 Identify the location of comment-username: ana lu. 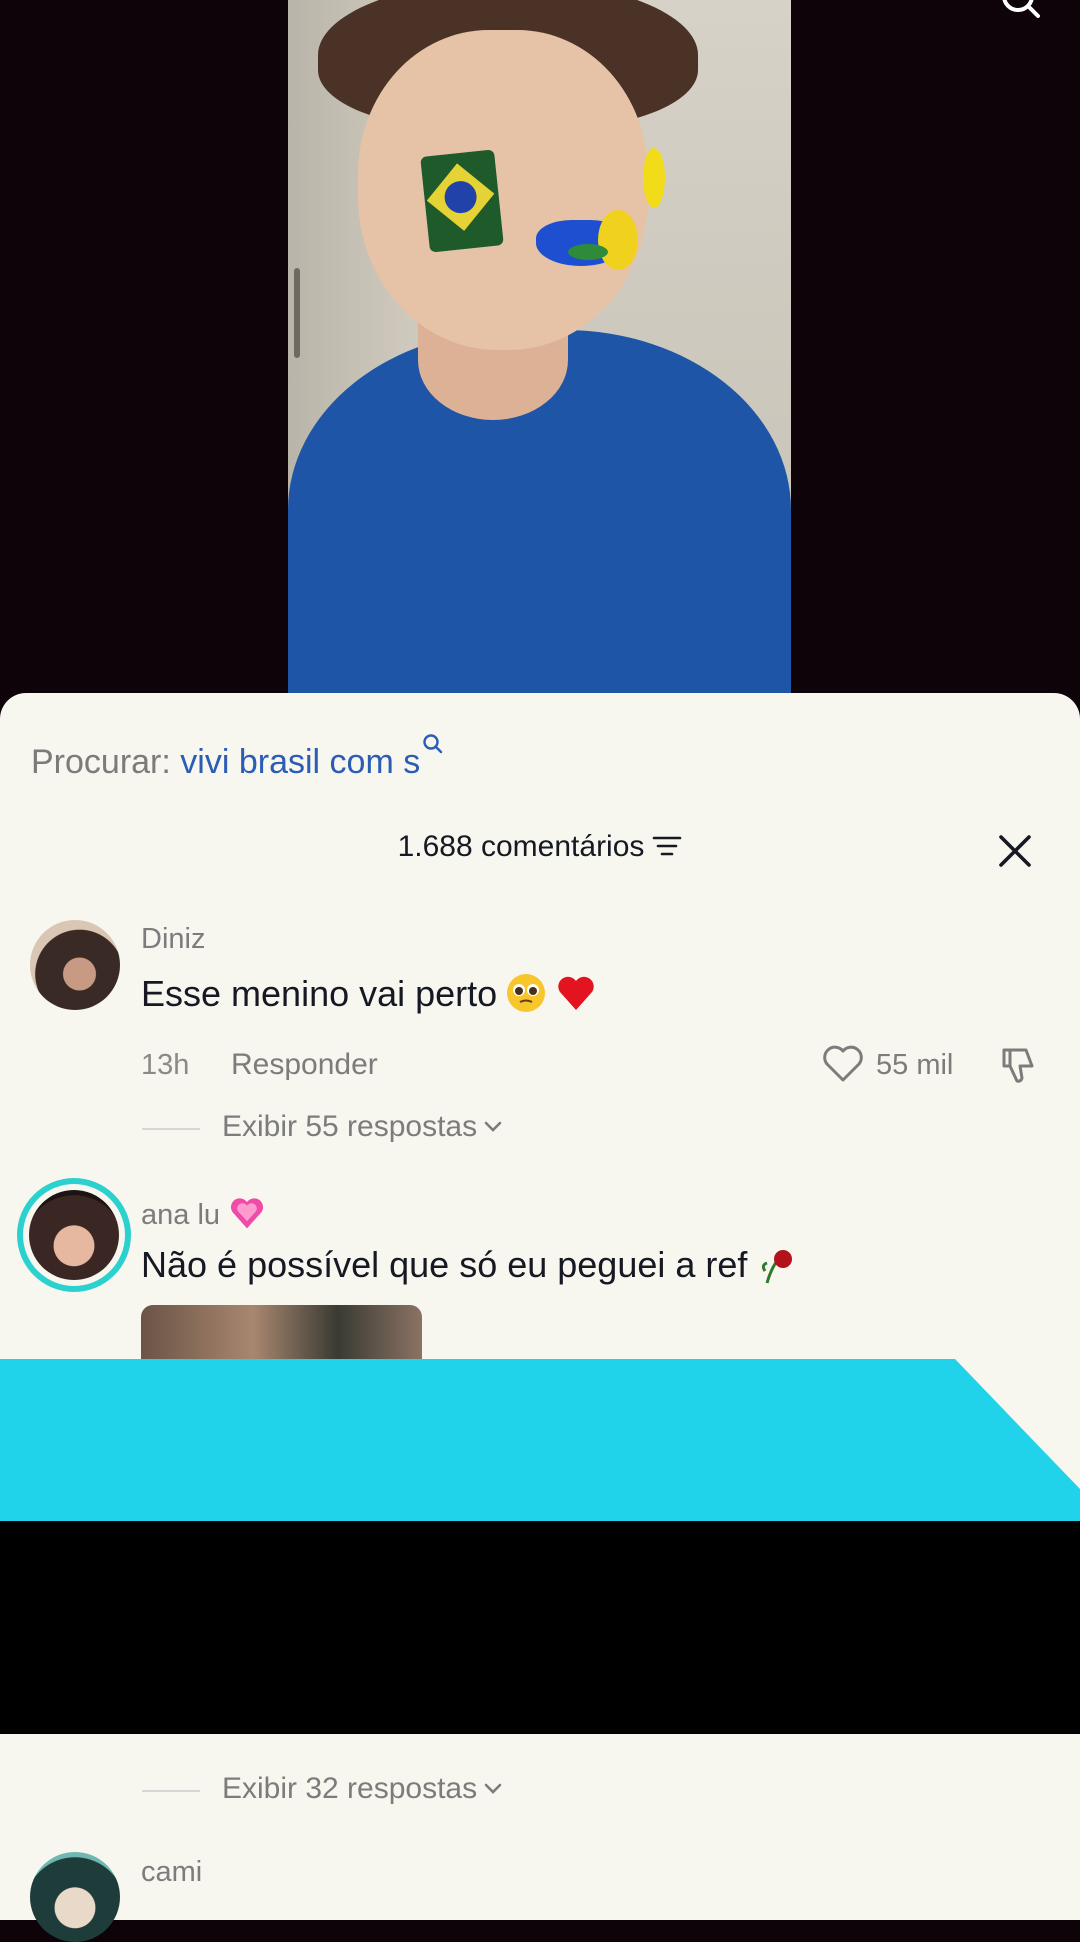
(203, 1213).